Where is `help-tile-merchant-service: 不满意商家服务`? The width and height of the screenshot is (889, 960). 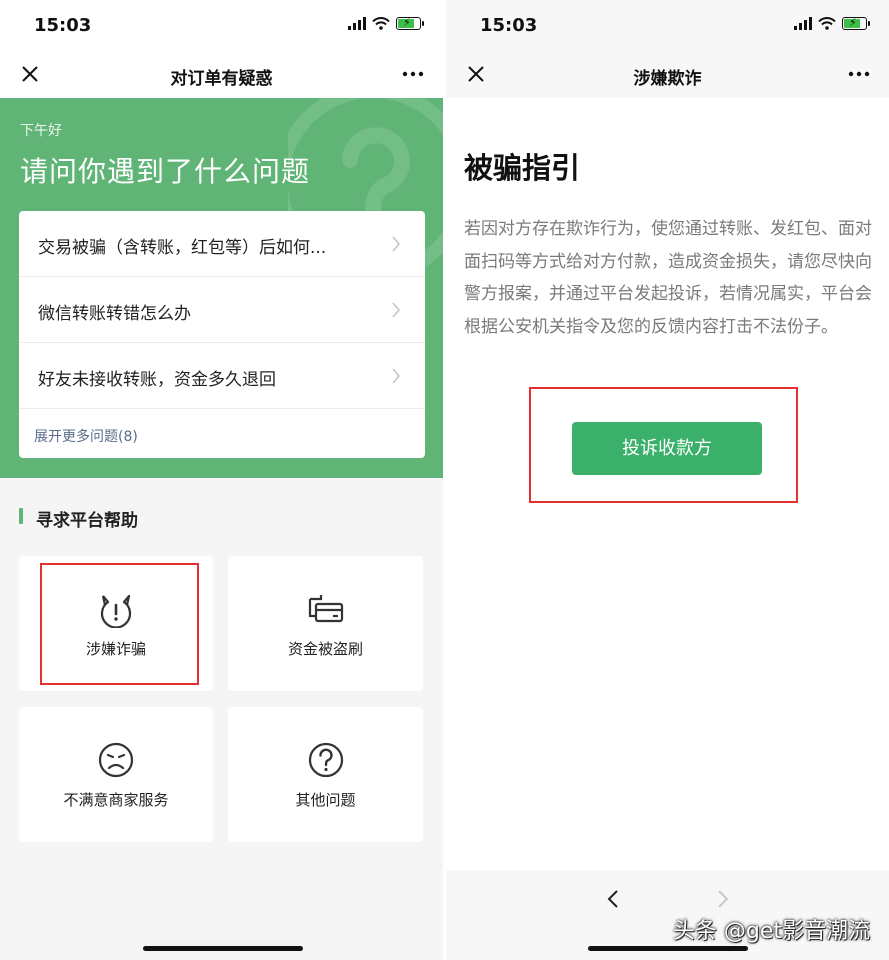
help-tile-merchant-service: 不满意商家服务 is located at coordinates (116, 774).